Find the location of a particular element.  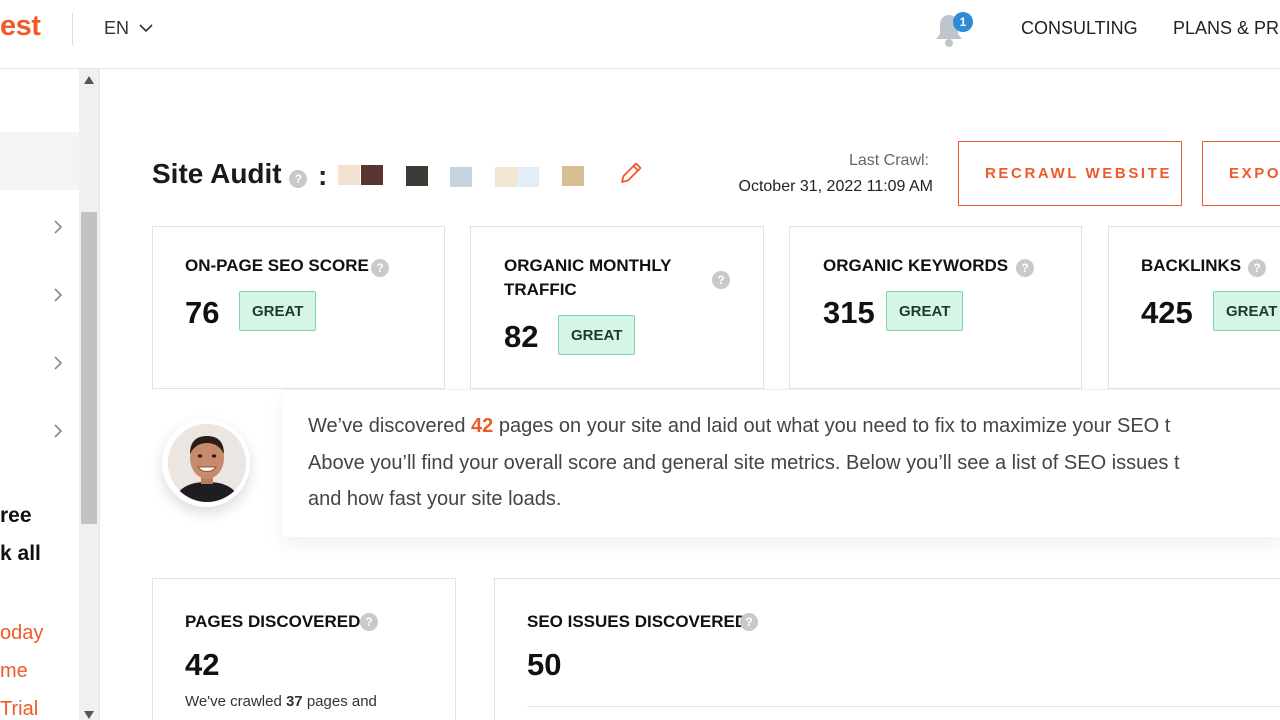

seo-issues-card is located at coordinates (887, 649).